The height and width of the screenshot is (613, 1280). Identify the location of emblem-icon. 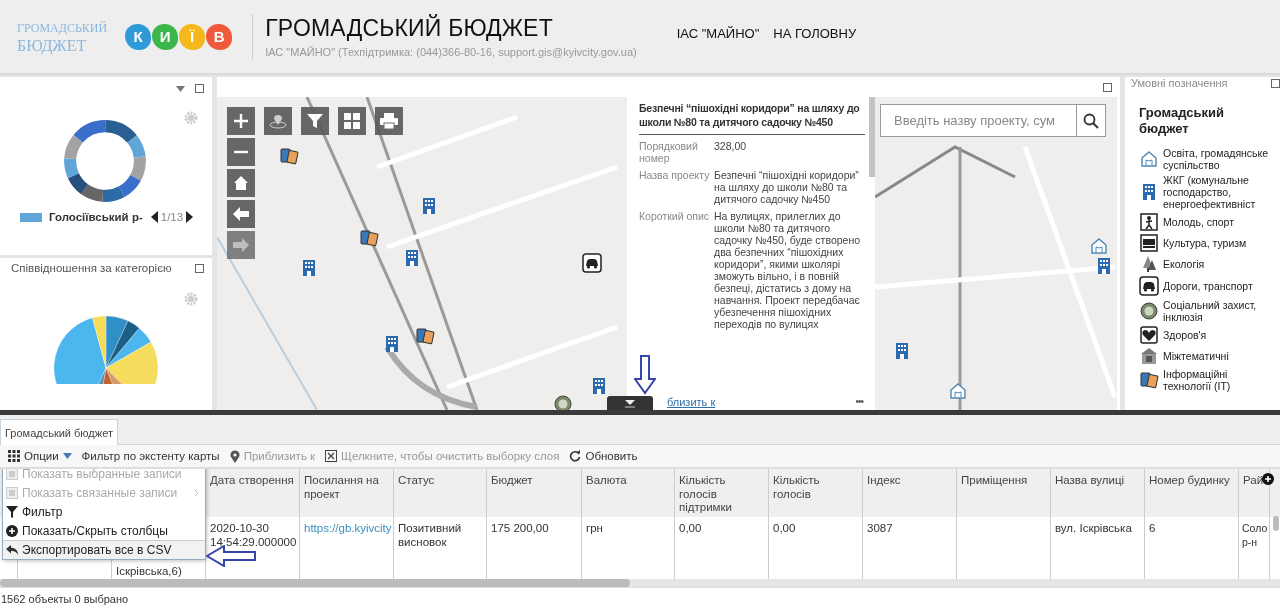
(1149, 311).